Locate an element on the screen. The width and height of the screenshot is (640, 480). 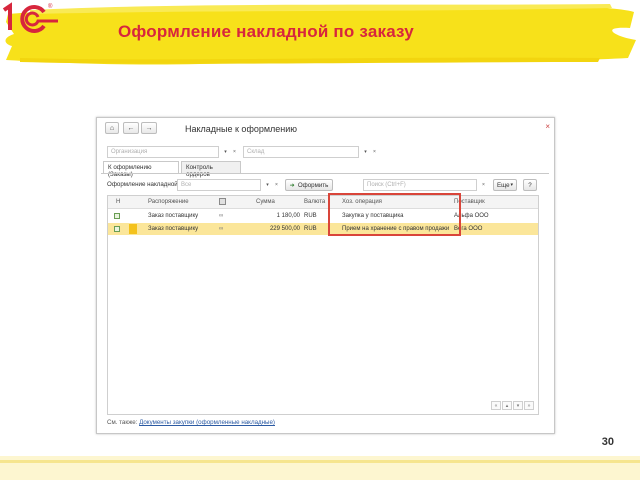
scroll-down-icon: ▾ is located at coordinates (518, 405).